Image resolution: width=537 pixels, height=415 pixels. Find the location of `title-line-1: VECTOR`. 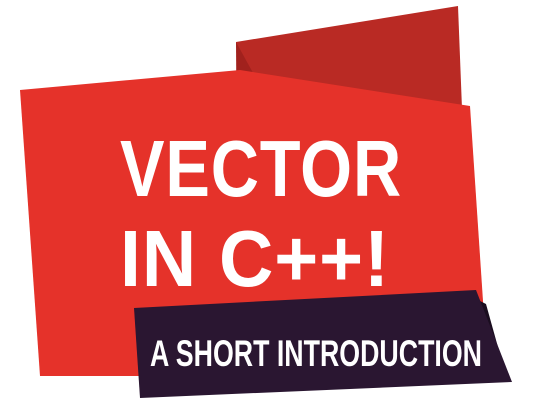

title-line-1: VECTOR is located at coordinates (261, 168).